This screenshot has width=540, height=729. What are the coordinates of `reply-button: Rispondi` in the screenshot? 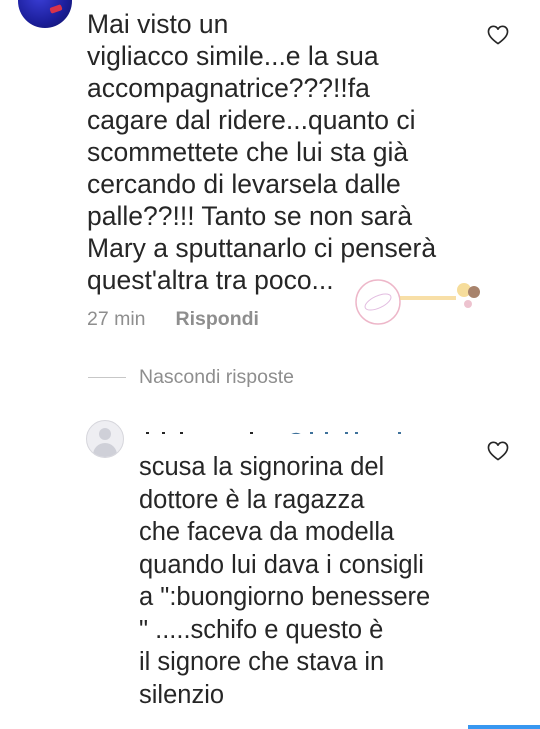 It's located at (217, 319).